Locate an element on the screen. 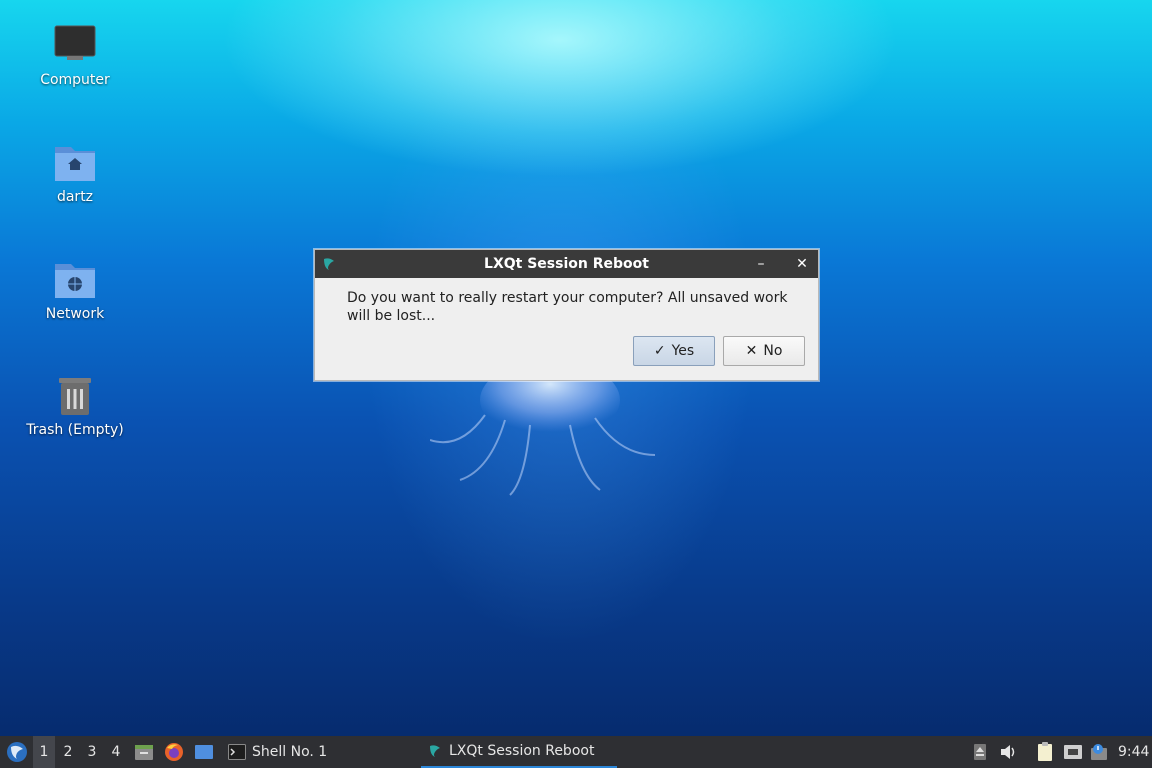 Image resolution: width=1152 pixels, height=768 pixels. desktop-icon-label: dartz is located at coordinates (75, 197).